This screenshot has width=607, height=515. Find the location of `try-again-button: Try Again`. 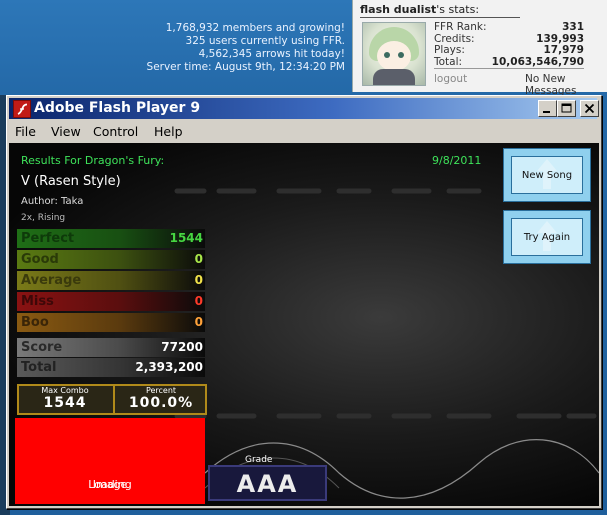

try-again-button: Try Again is located at coordinates (547, 237).